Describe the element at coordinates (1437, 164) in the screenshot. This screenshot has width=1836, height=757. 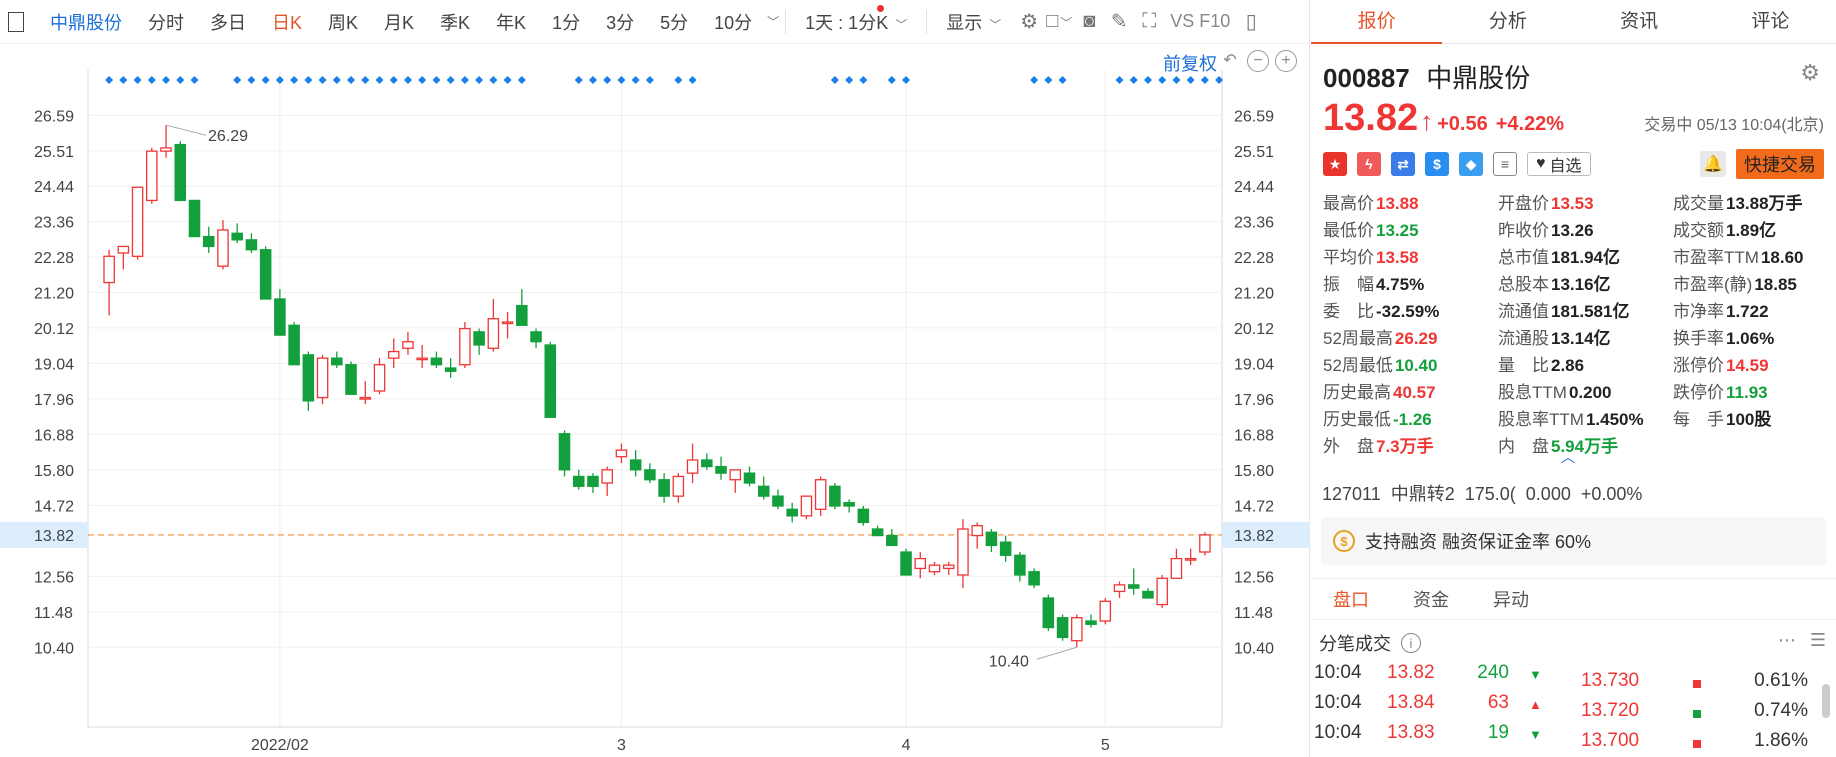
I see `dollar-icon: $` at that location.